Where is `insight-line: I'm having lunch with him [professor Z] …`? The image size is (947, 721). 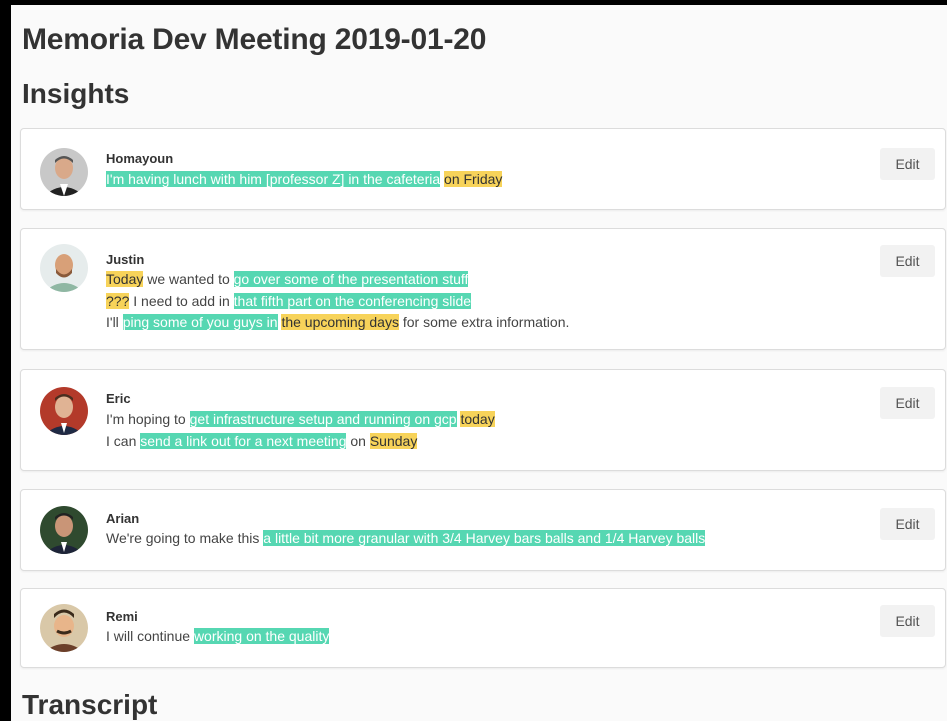 insight-line: I'm having lunch with him [professor Z] … is located at coordinates (304, 180).